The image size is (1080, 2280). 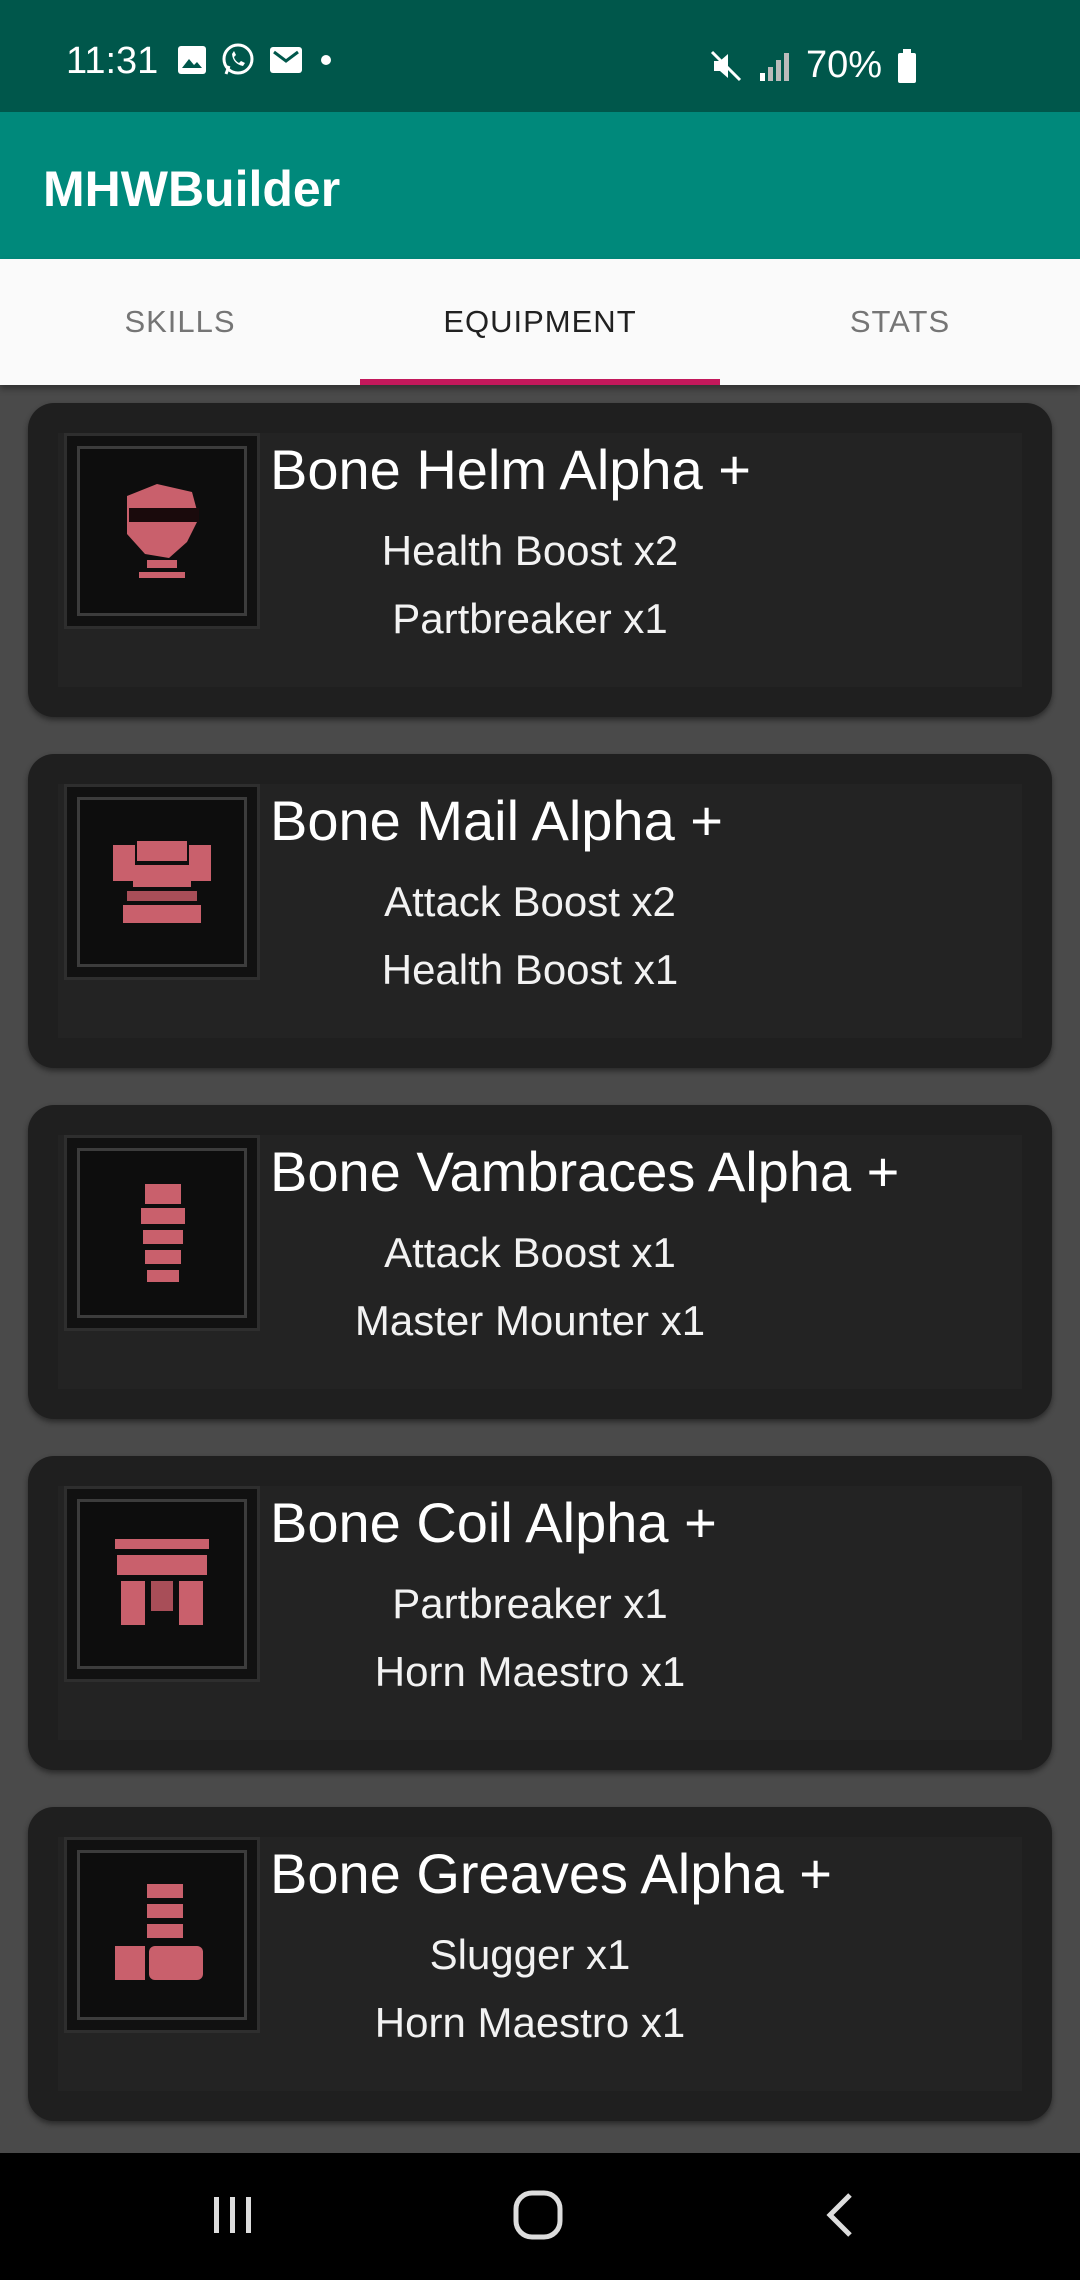 I want to click on status-bar: 11:31 70%, so click(x=540, y=56).